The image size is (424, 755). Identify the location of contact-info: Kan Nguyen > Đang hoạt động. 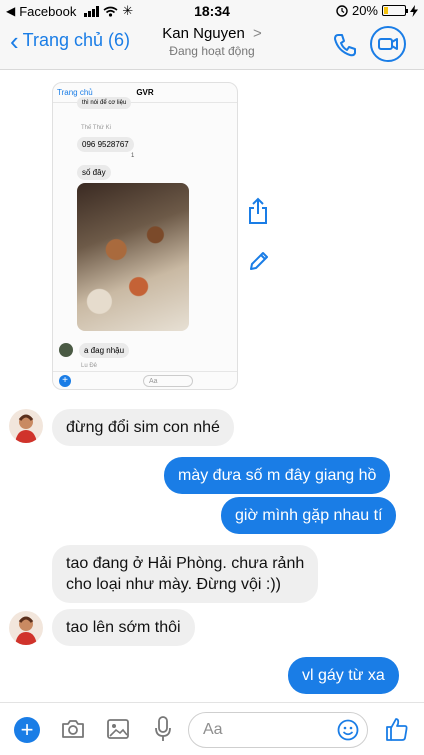
(212, 41).